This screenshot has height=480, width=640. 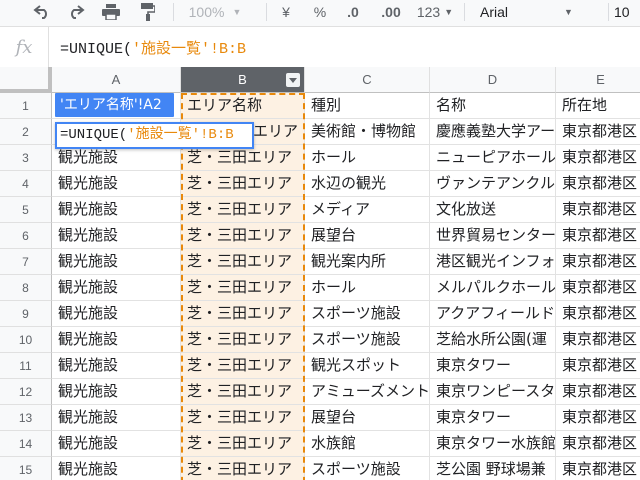 What do you see at coordinates (493, 288) in the screenshot?
I see `cell-d8: メルパルクホール` at bounding box center [493, 288].